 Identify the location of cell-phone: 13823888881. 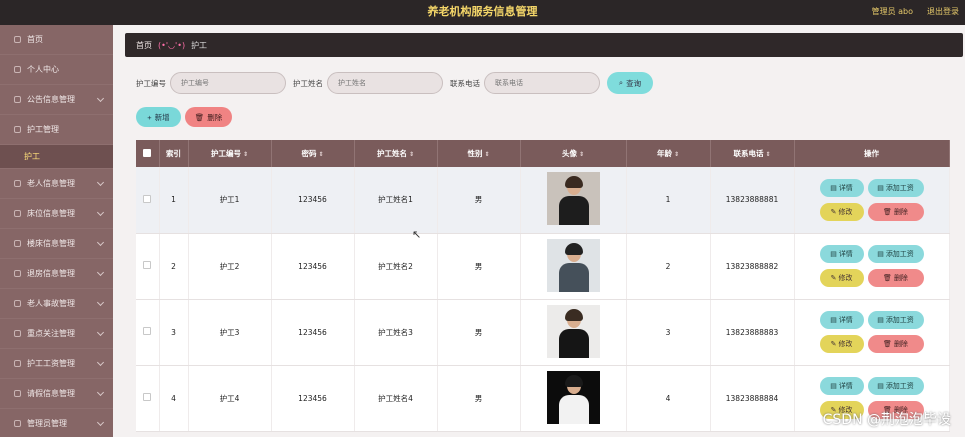
(752, 200).